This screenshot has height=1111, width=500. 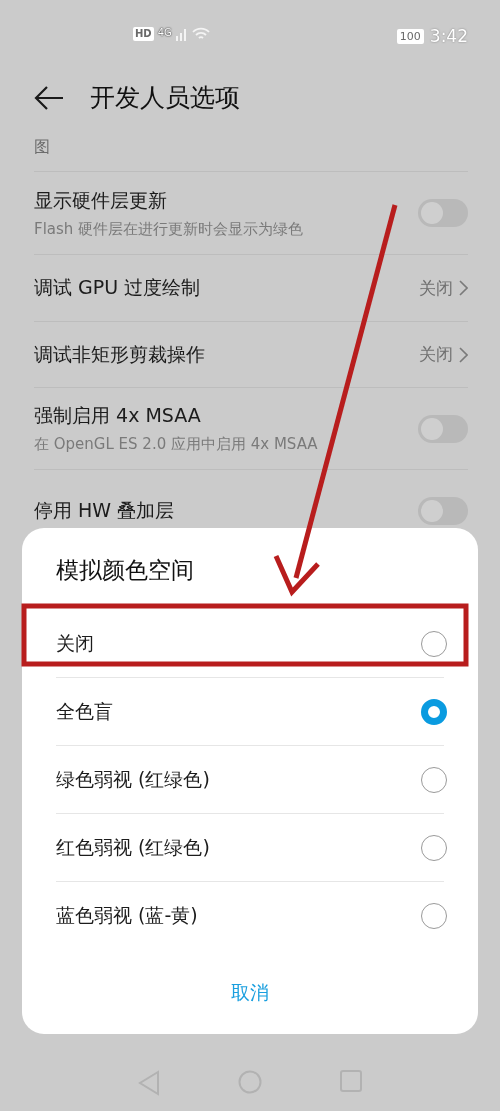 I want to click on radio-button, so click(x=434, y=711).